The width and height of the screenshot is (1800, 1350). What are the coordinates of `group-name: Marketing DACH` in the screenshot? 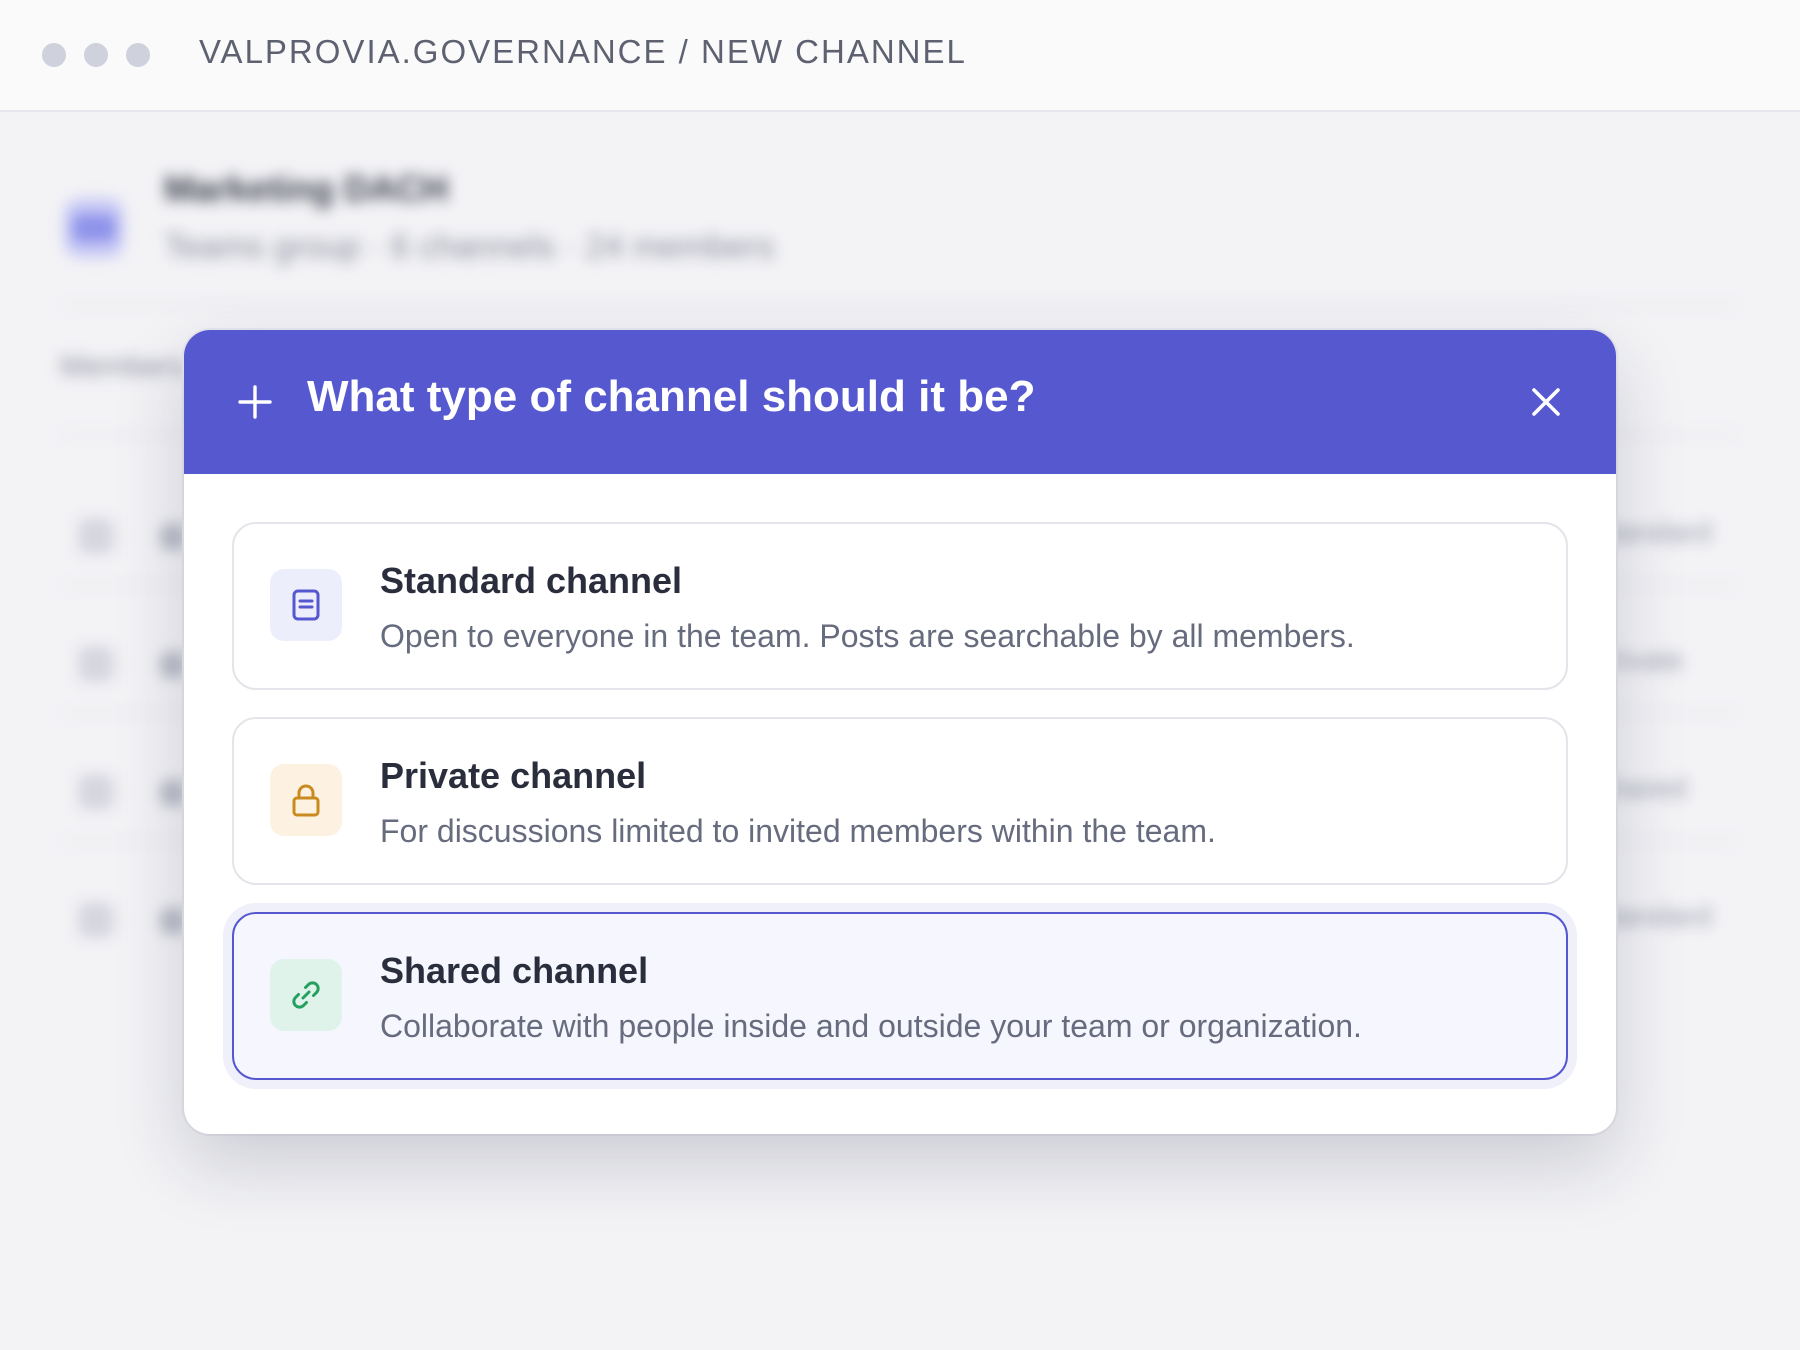 It's located at (306, 188).